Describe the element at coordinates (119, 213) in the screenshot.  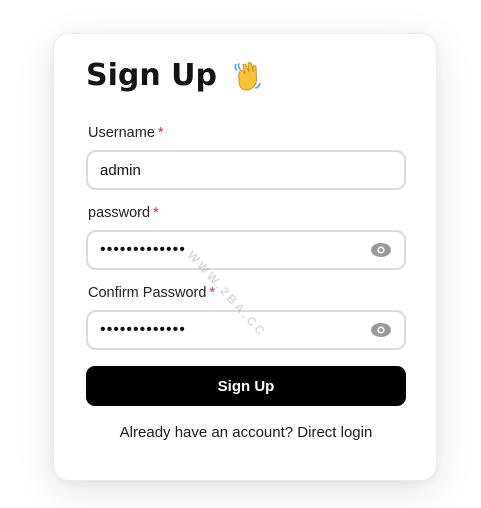
I see `password-label-text: password` at that location.